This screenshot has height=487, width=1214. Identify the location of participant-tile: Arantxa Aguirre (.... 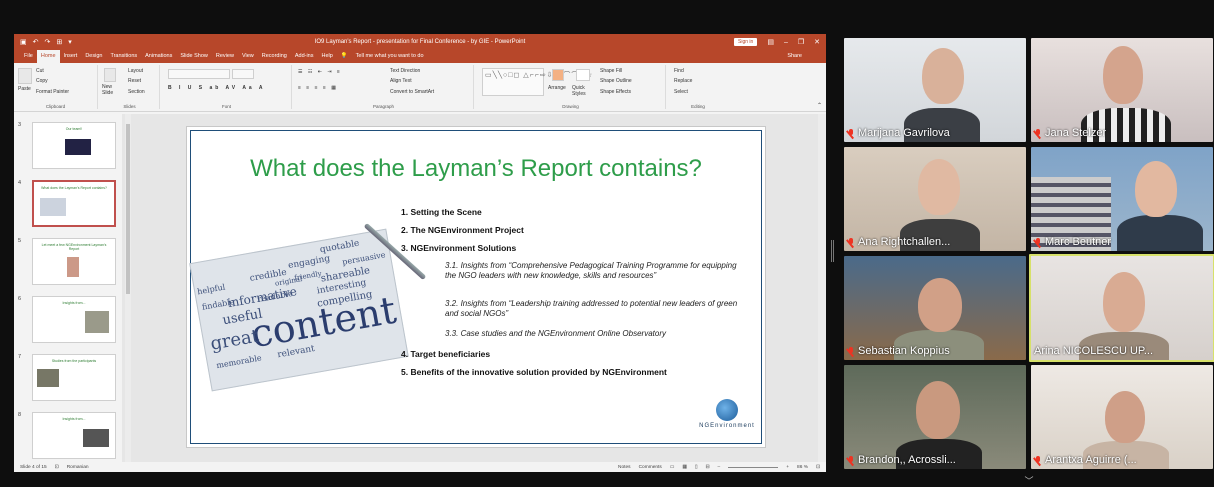
(1122, 417).